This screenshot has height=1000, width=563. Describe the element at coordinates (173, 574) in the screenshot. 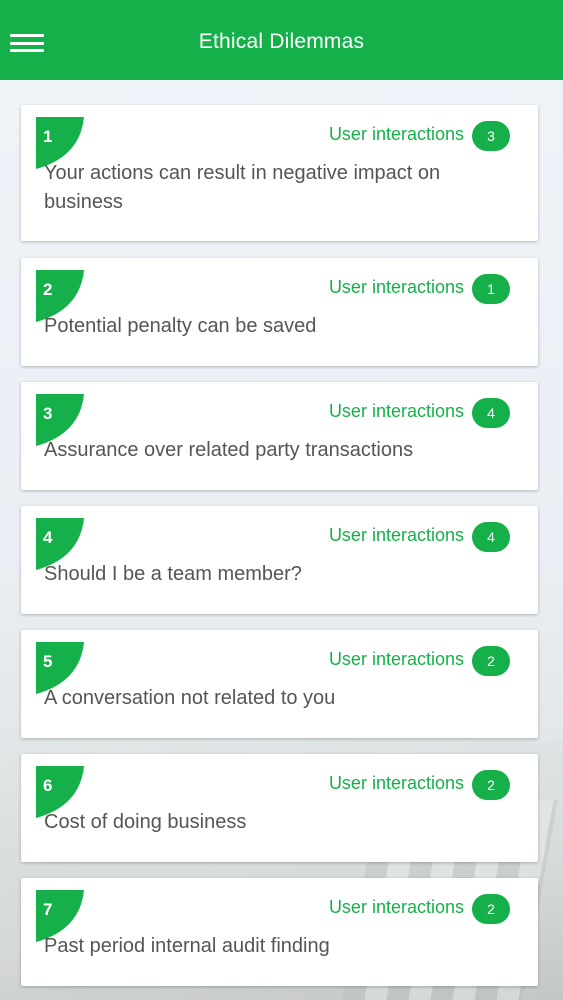

I see `dilemma-title: Should I be a team member?` at that location.